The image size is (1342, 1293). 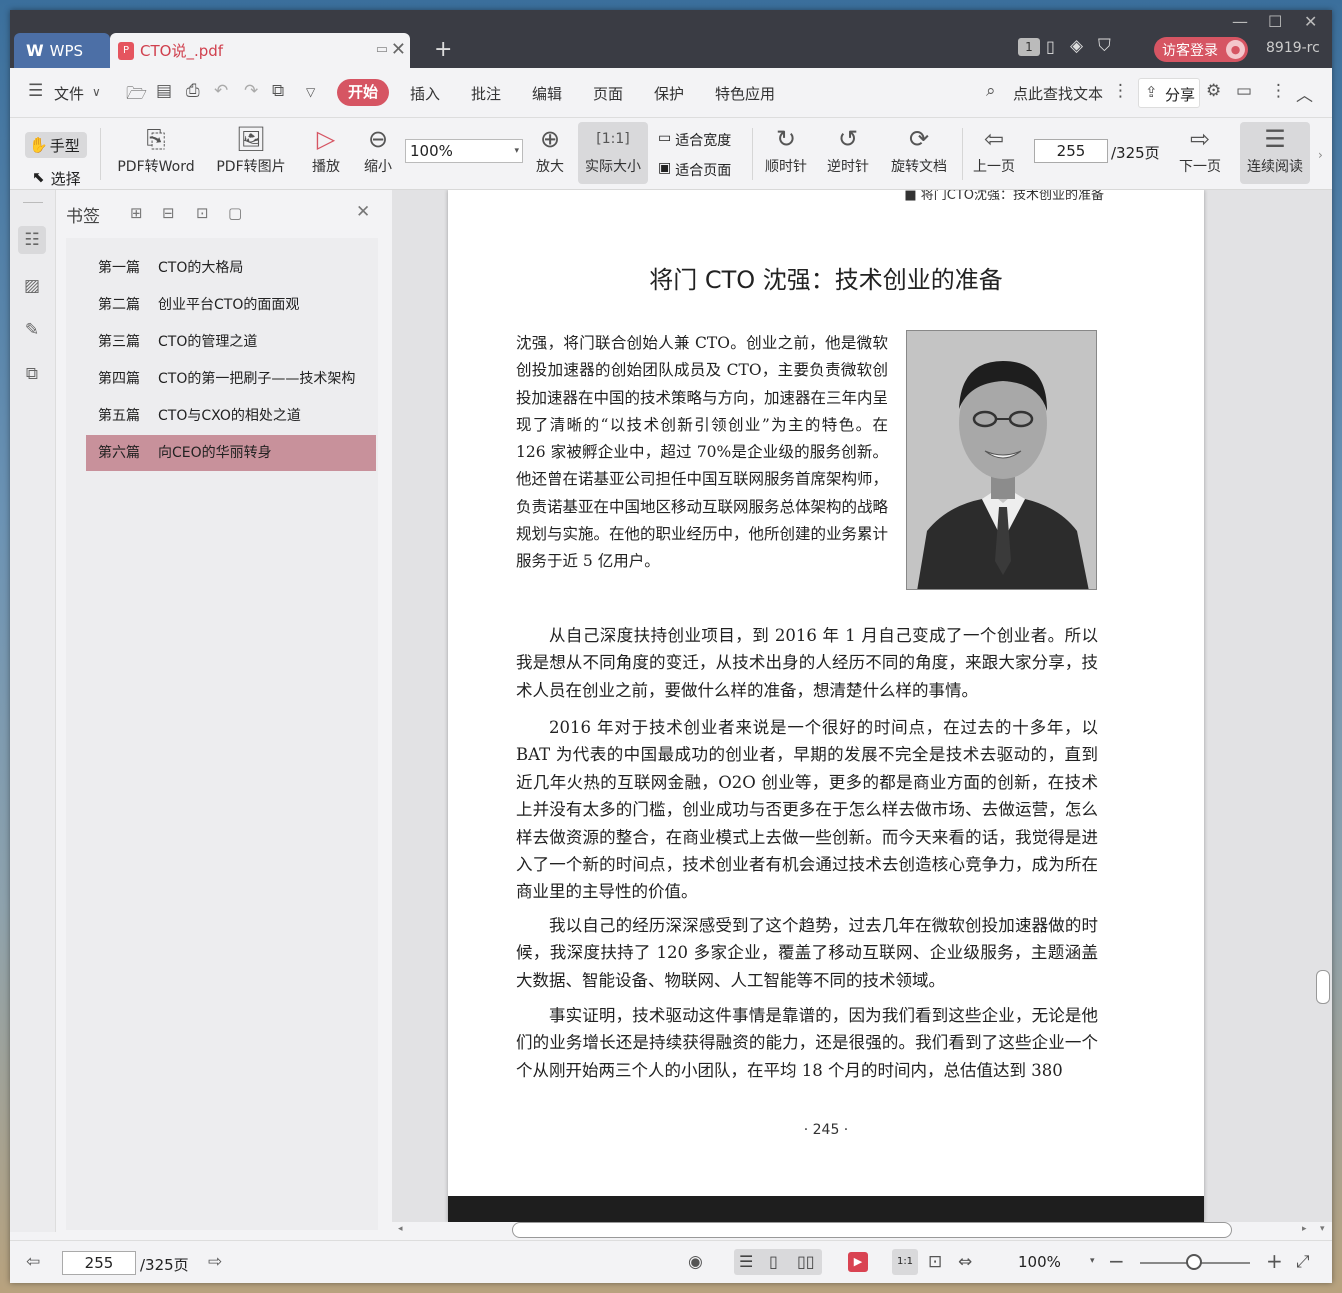 What do you see at coordinates (215, 1262) in the screenshot?
I see `next-page-arrow-icon: ⇨` at bounding box center [215, 1262].